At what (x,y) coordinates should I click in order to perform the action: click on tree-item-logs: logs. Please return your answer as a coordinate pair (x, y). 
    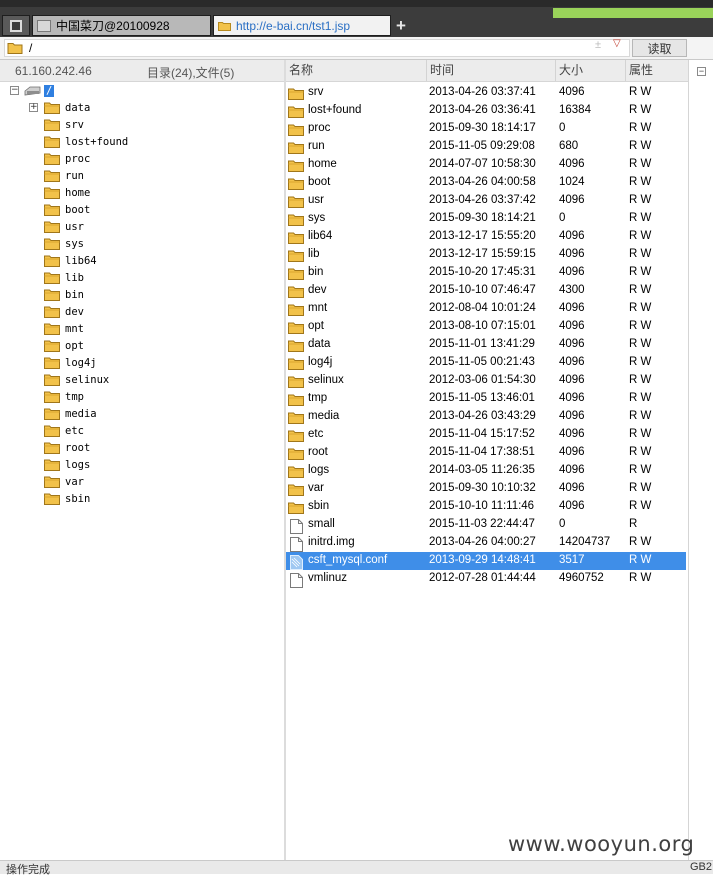
    Looking at the image, I should click on (67, 464).